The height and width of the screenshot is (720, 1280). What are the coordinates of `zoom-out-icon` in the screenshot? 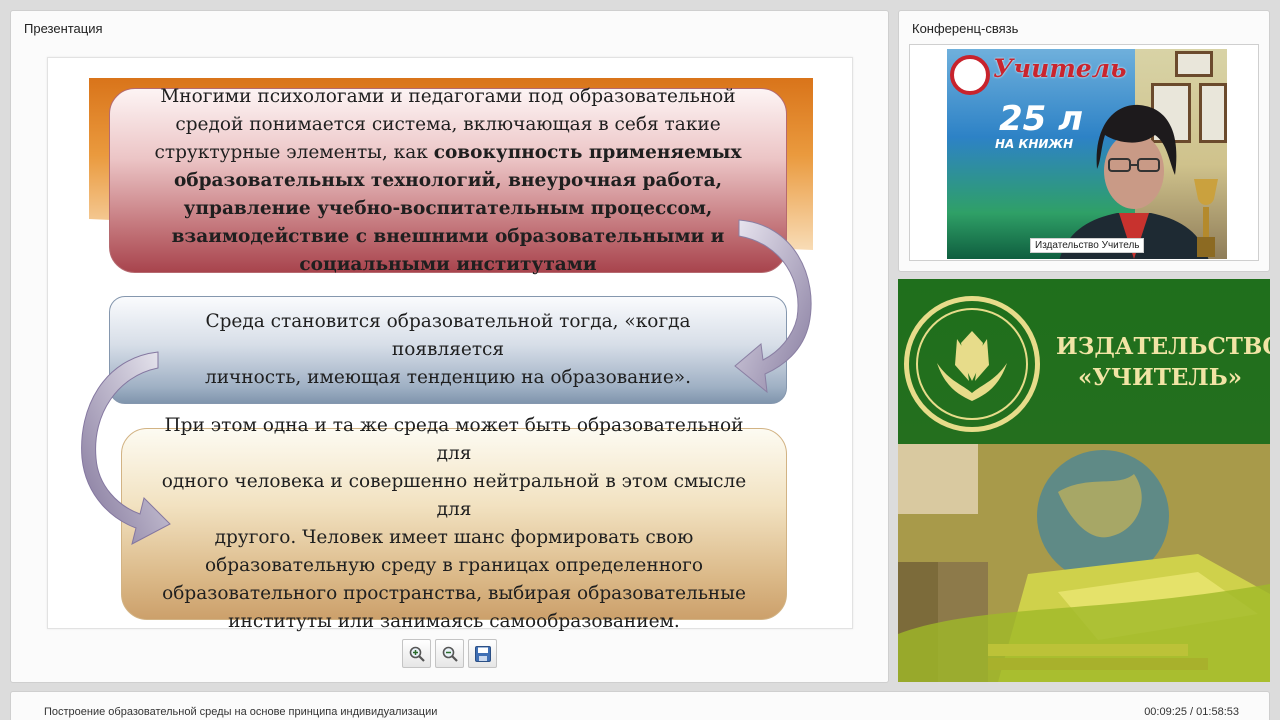 It's located at (450, 654).